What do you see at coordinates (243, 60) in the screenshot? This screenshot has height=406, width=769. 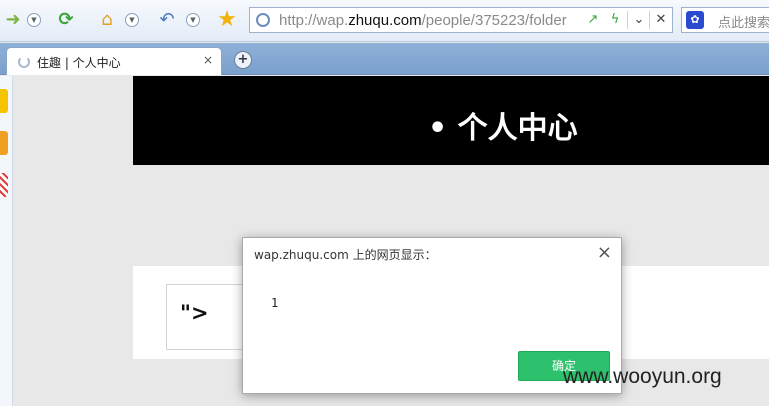 I see `new-tab-button: +` at bounding box center [243, 60].